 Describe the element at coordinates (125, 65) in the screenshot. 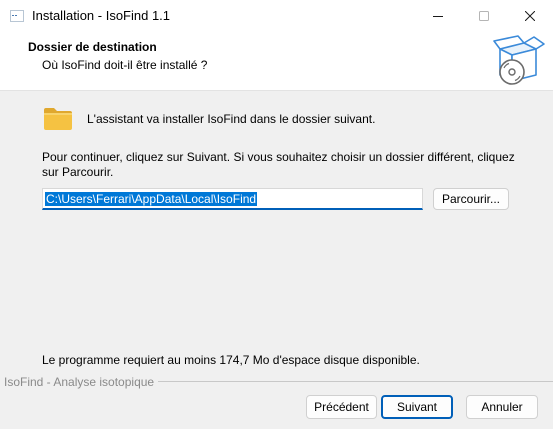

I see `page-subtitle: Où IsoFind doit-il être installé ?` at that location.